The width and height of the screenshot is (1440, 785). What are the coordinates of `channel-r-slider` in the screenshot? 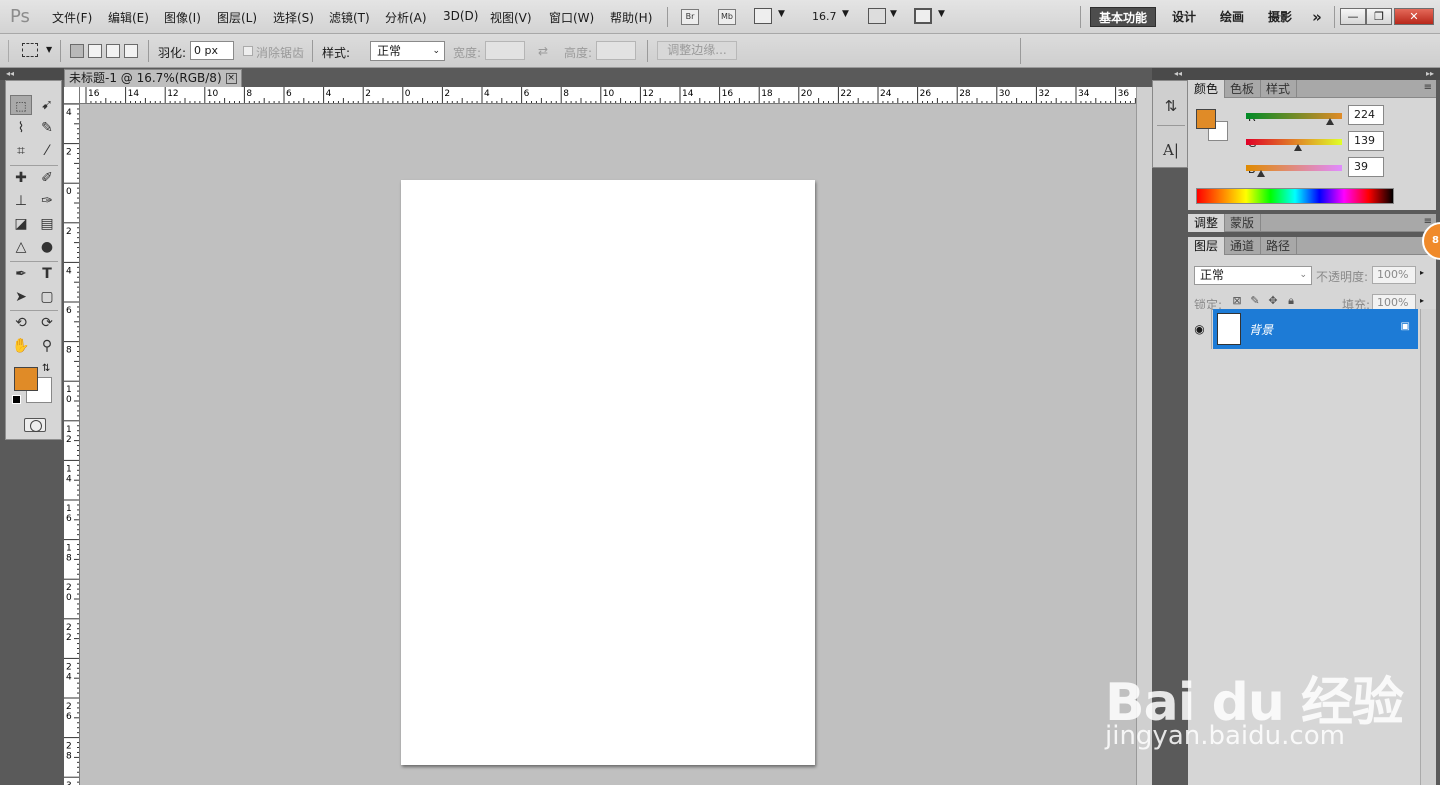 It's located at (1294, 119).